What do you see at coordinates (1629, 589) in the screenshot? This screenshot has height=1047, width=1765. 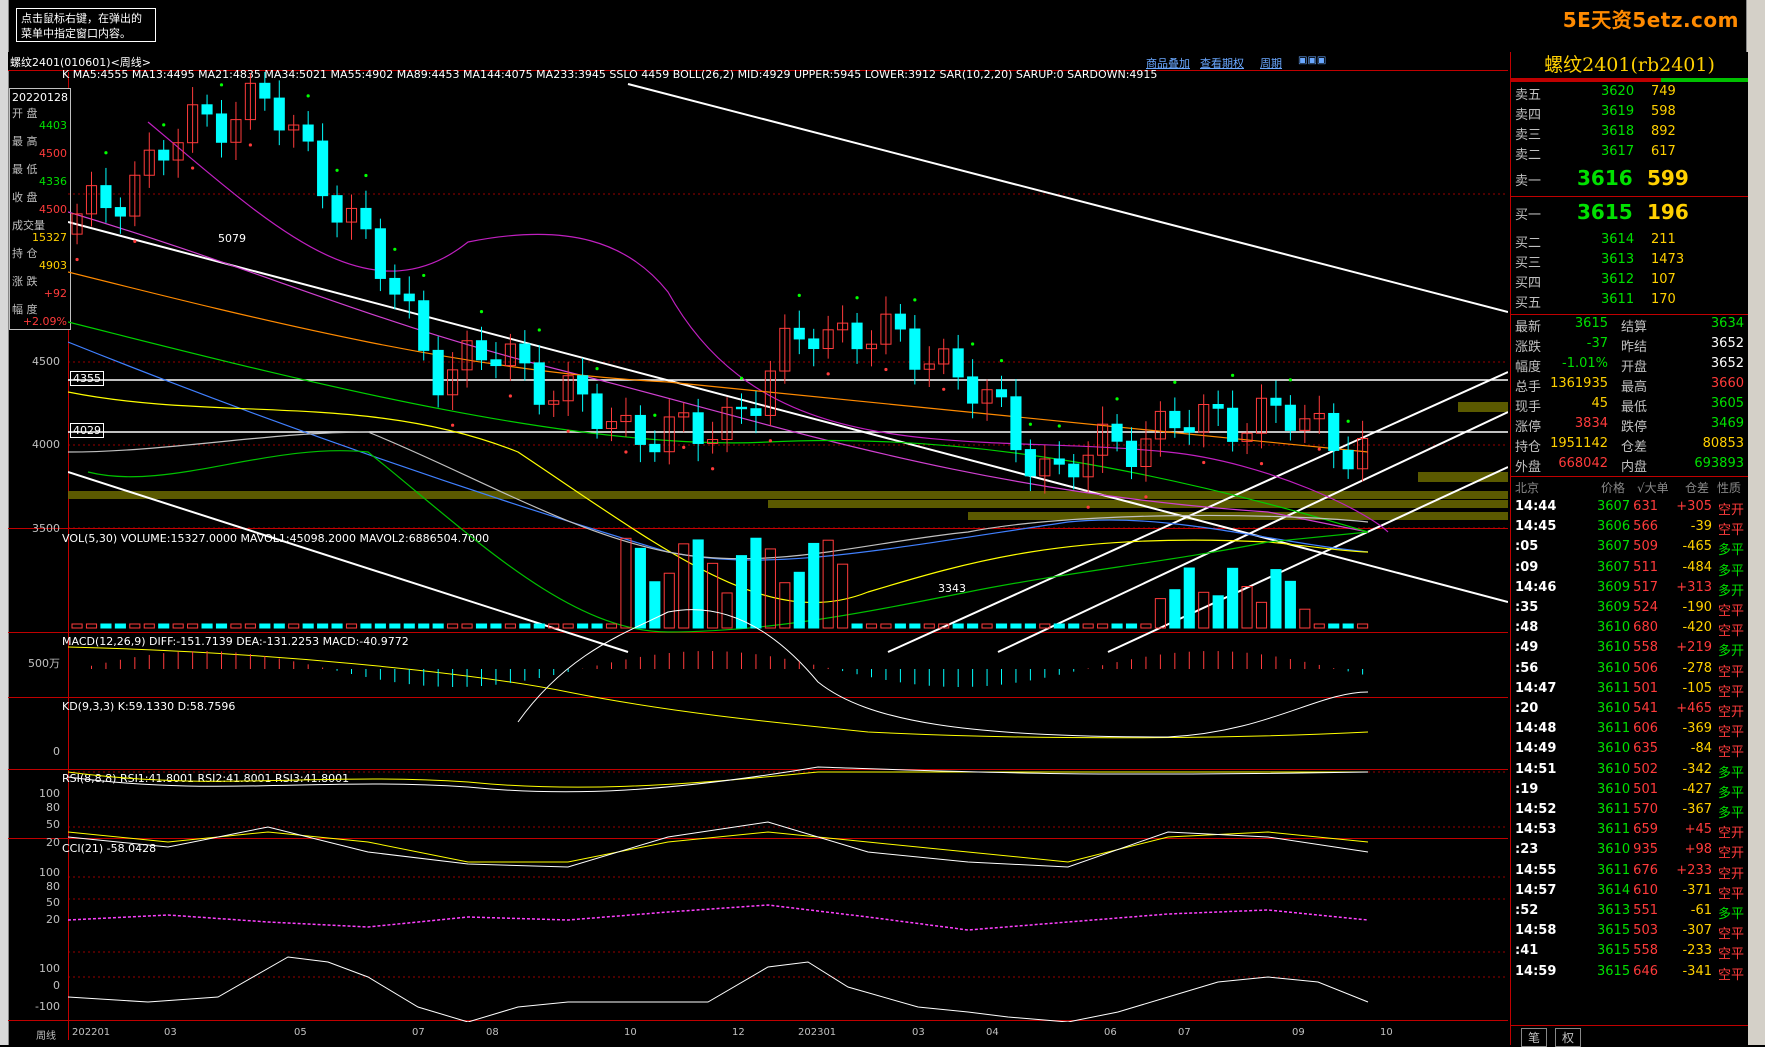 I see `tick-row: 14:46 3609 517 +313 多开` at bounding box center [1629, 589].